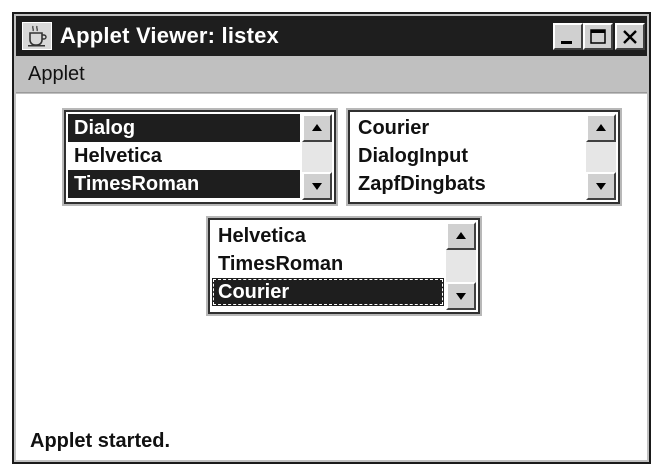 This screenshot has height=471, width=663. Describe the element at coordinates (169, 35) in the screenshot. I see `window-title: Applet Viewer: listex` at that location.